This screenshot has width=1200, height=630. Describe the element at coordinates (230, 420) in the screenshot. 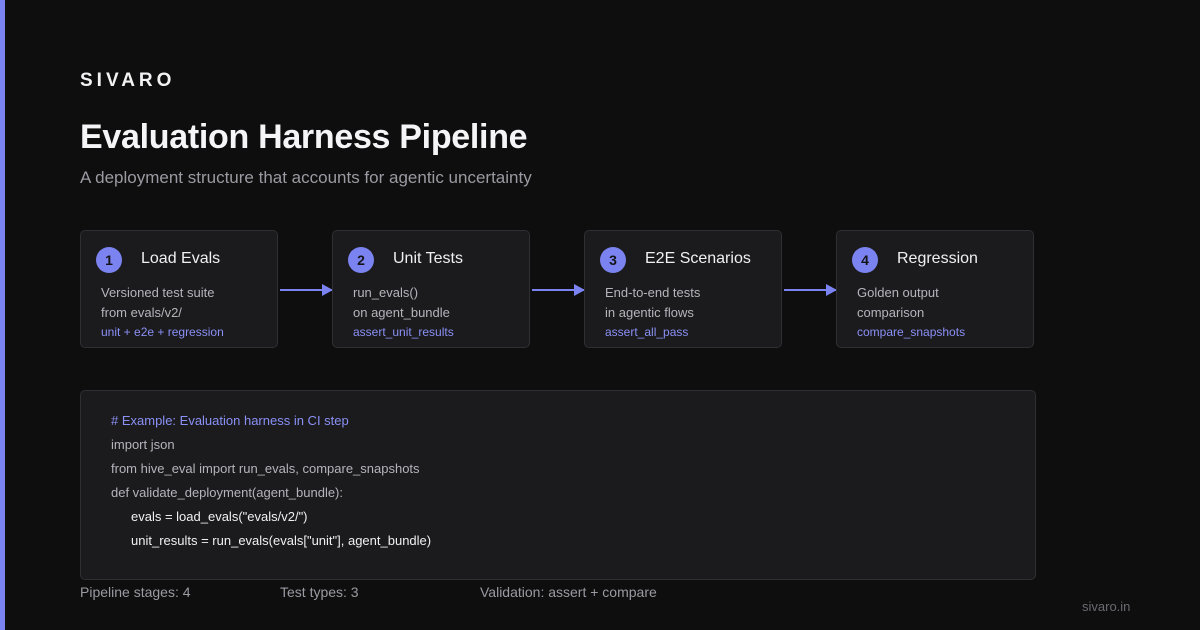

I see `code-comment: # Example: Evaluation harness in CI step` at that location.